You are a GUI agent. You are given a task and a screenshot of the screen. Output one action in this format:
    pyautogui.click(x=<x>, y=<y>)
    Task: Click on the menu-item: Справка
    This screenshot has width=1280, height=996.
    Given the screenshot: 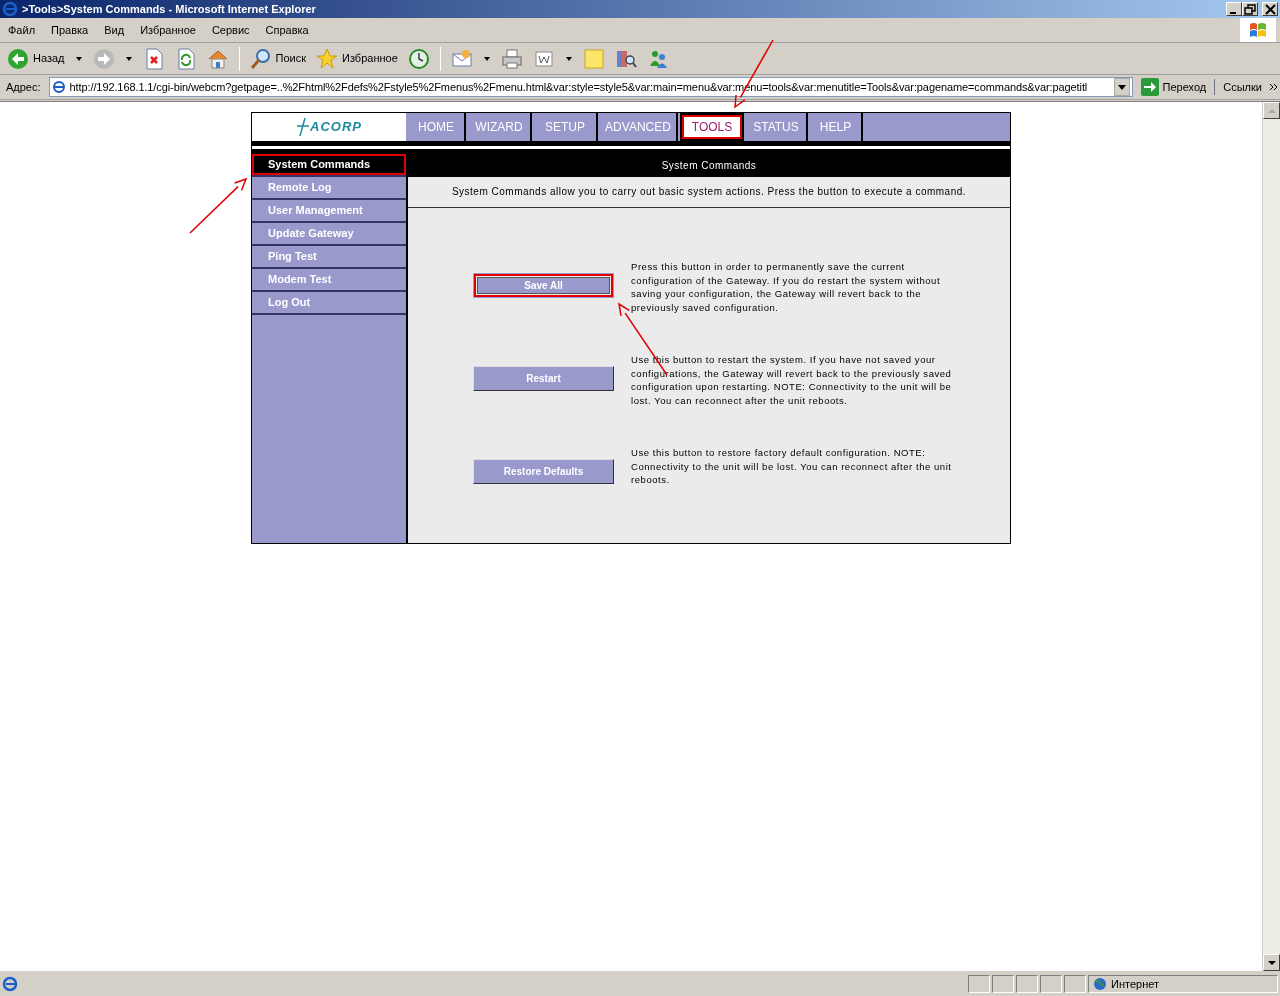 What is the action you would take?
    pyautogui.click(x=287, y=30)
    